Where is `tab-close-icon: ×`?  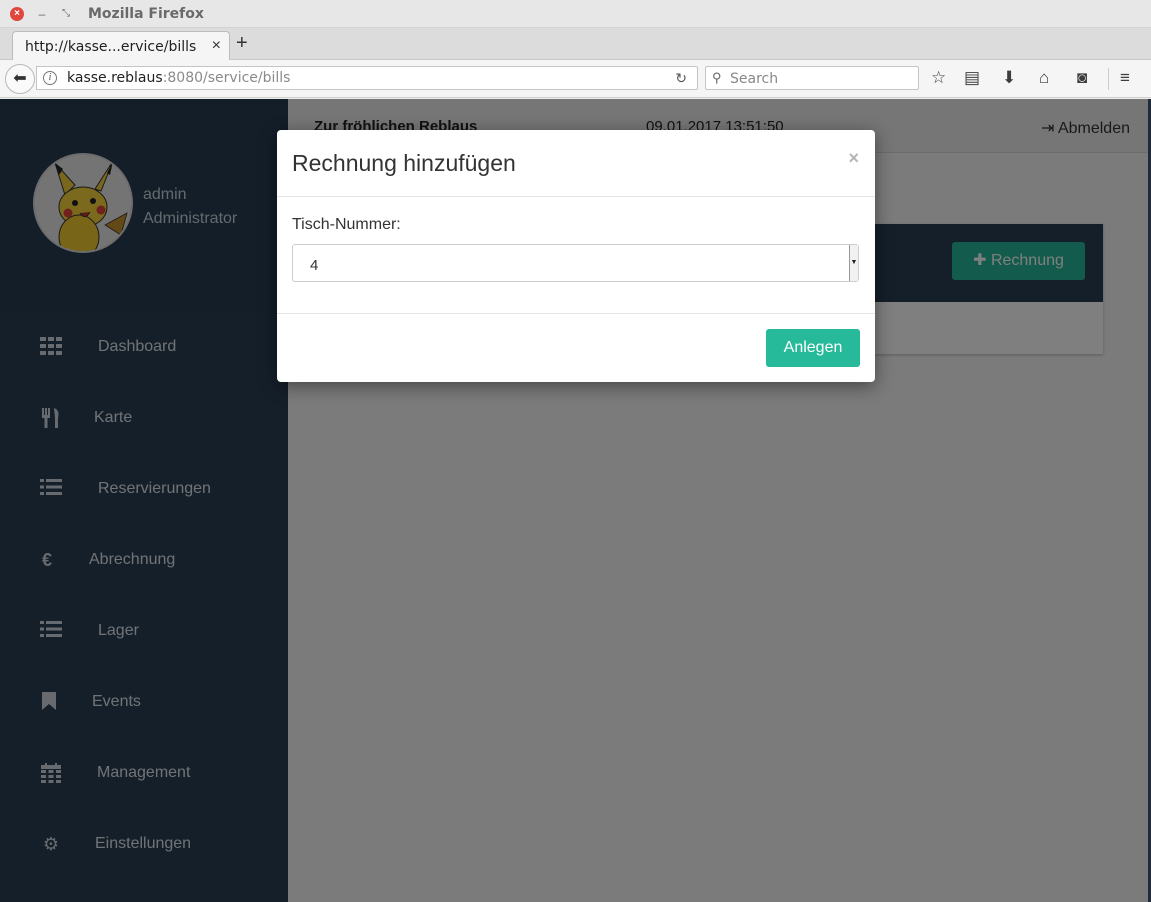
tab-close-icon: × is located at coordinates (216, 46).